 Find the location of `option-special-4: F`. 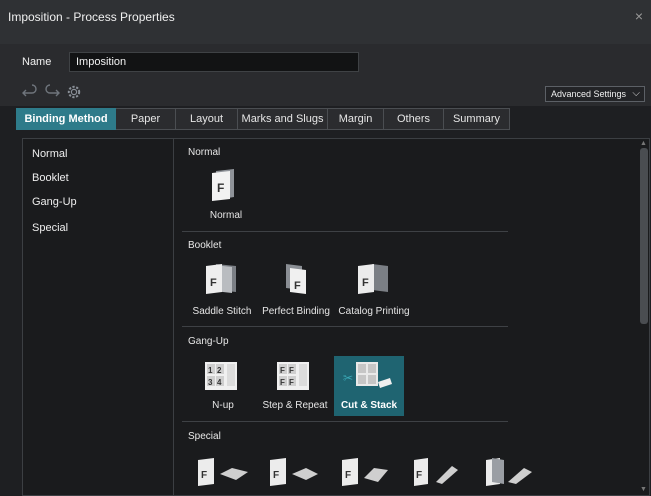

option-special-4: F is located at coordinates (438, 474).